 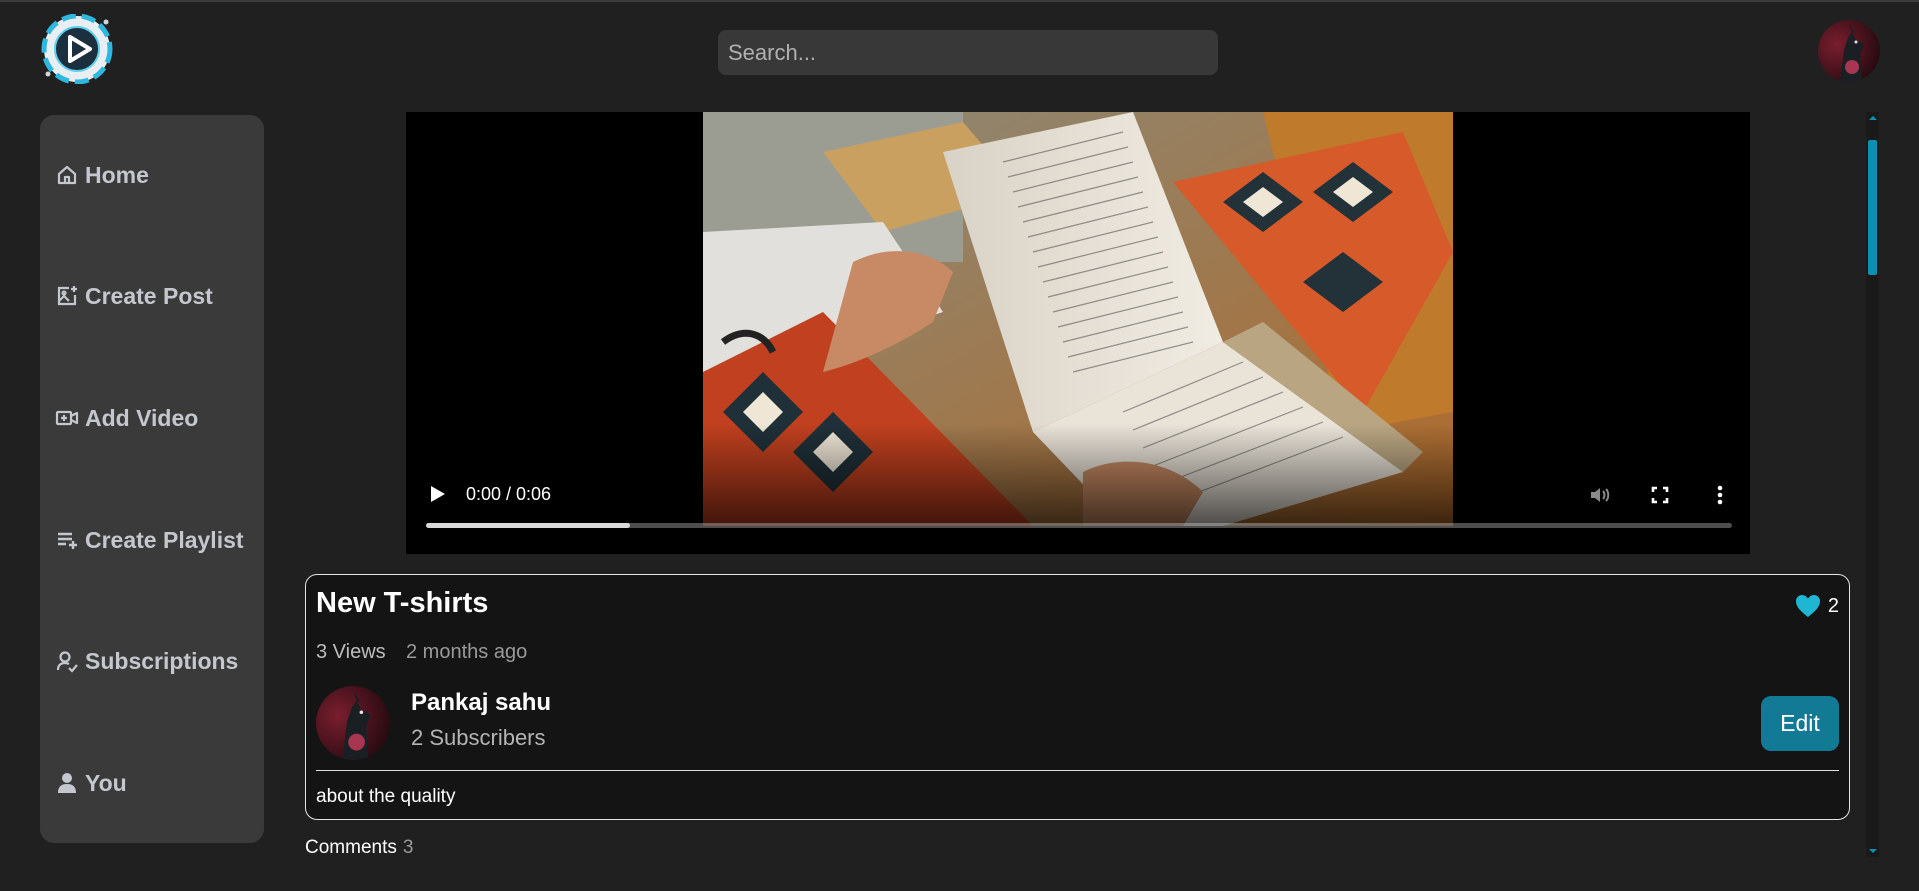 What do you see at coordinates (1078, 489) in the screenshot?
I see `controls-overlay` at bounding box center [1078, 489].